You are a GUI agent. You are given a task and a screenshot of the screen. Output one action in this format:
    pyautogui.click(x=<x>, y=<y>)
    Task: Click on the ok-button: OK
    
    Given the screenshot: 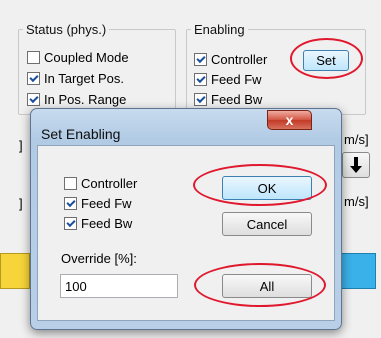 What is the action you would take?
    pyautogui.click(x=267, y=188)
    